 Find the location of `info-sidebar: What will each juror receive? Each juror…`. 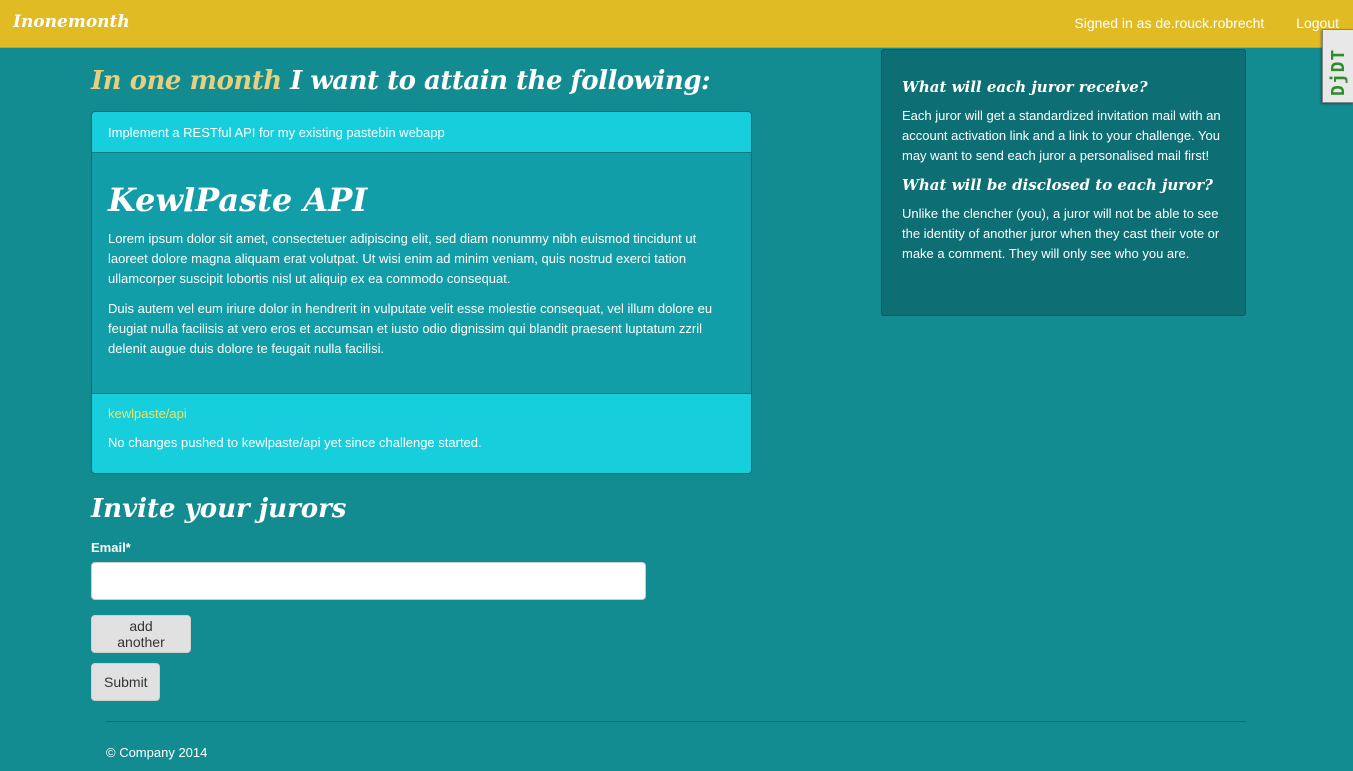

info-sidebar: What will each juror receive? Each juror… is located at coordinates (1063, 182).